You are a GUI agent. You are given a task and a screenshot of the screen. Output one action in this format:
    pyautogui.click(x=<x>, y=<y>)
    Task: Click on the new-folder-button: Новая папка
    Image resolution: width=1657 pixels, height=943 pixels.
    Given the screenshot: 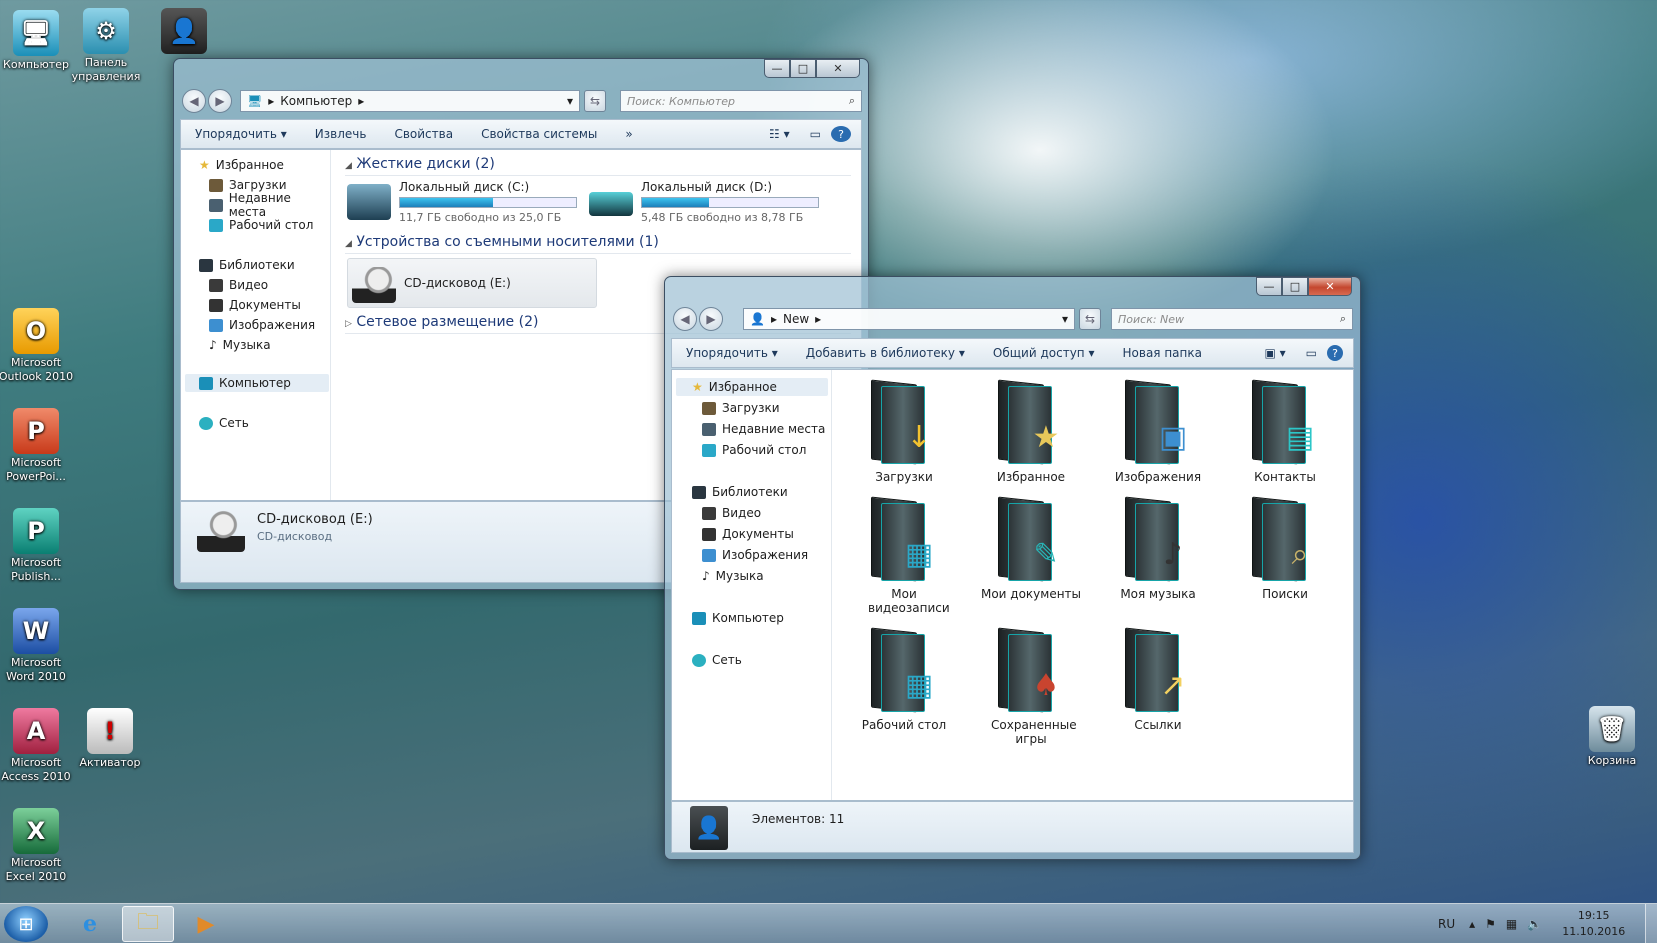 What is the action you would take?
    pyautogui.click(x=1162, y=353)
    